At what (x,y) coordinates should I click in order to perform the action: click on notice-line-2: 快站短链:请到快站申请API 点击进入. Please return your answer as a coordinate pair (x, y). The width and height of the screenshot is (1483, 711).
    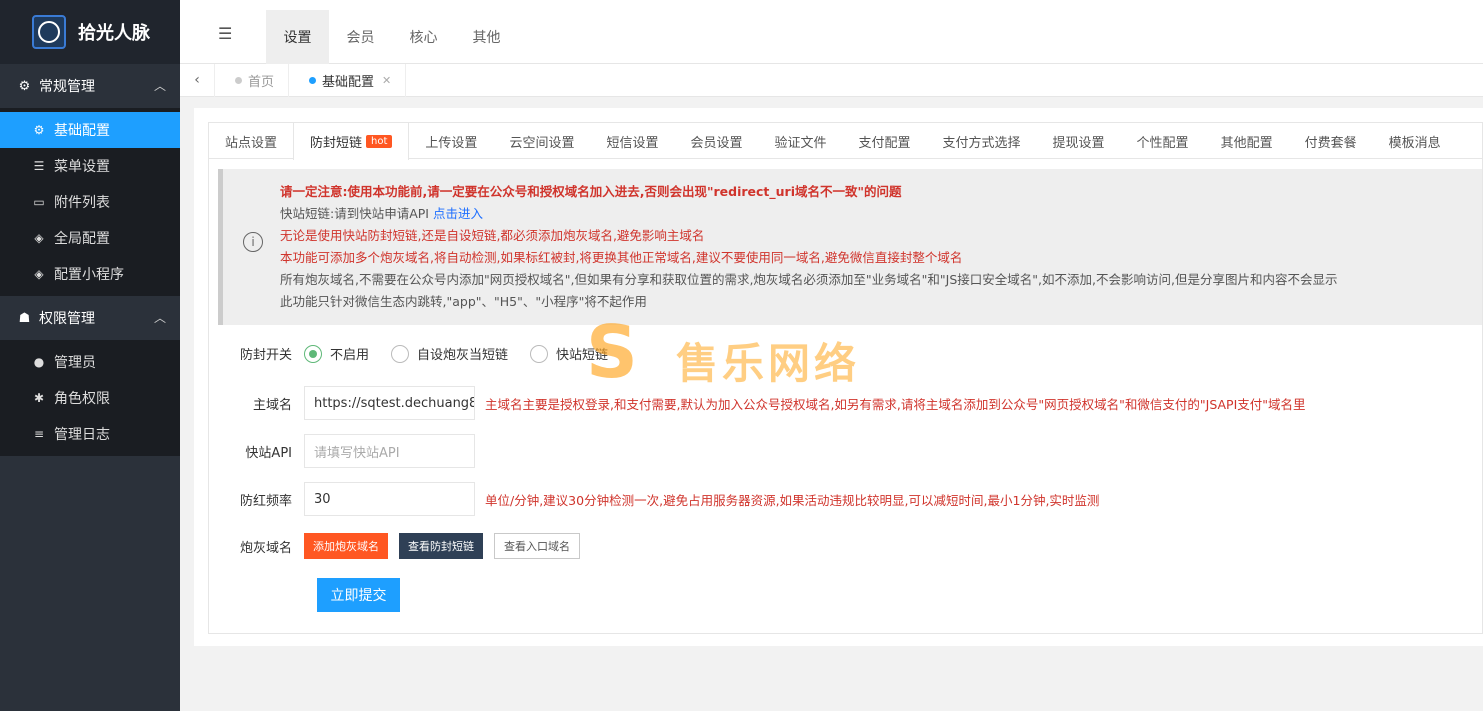
    Looking at the image, I should click on (881, 214).